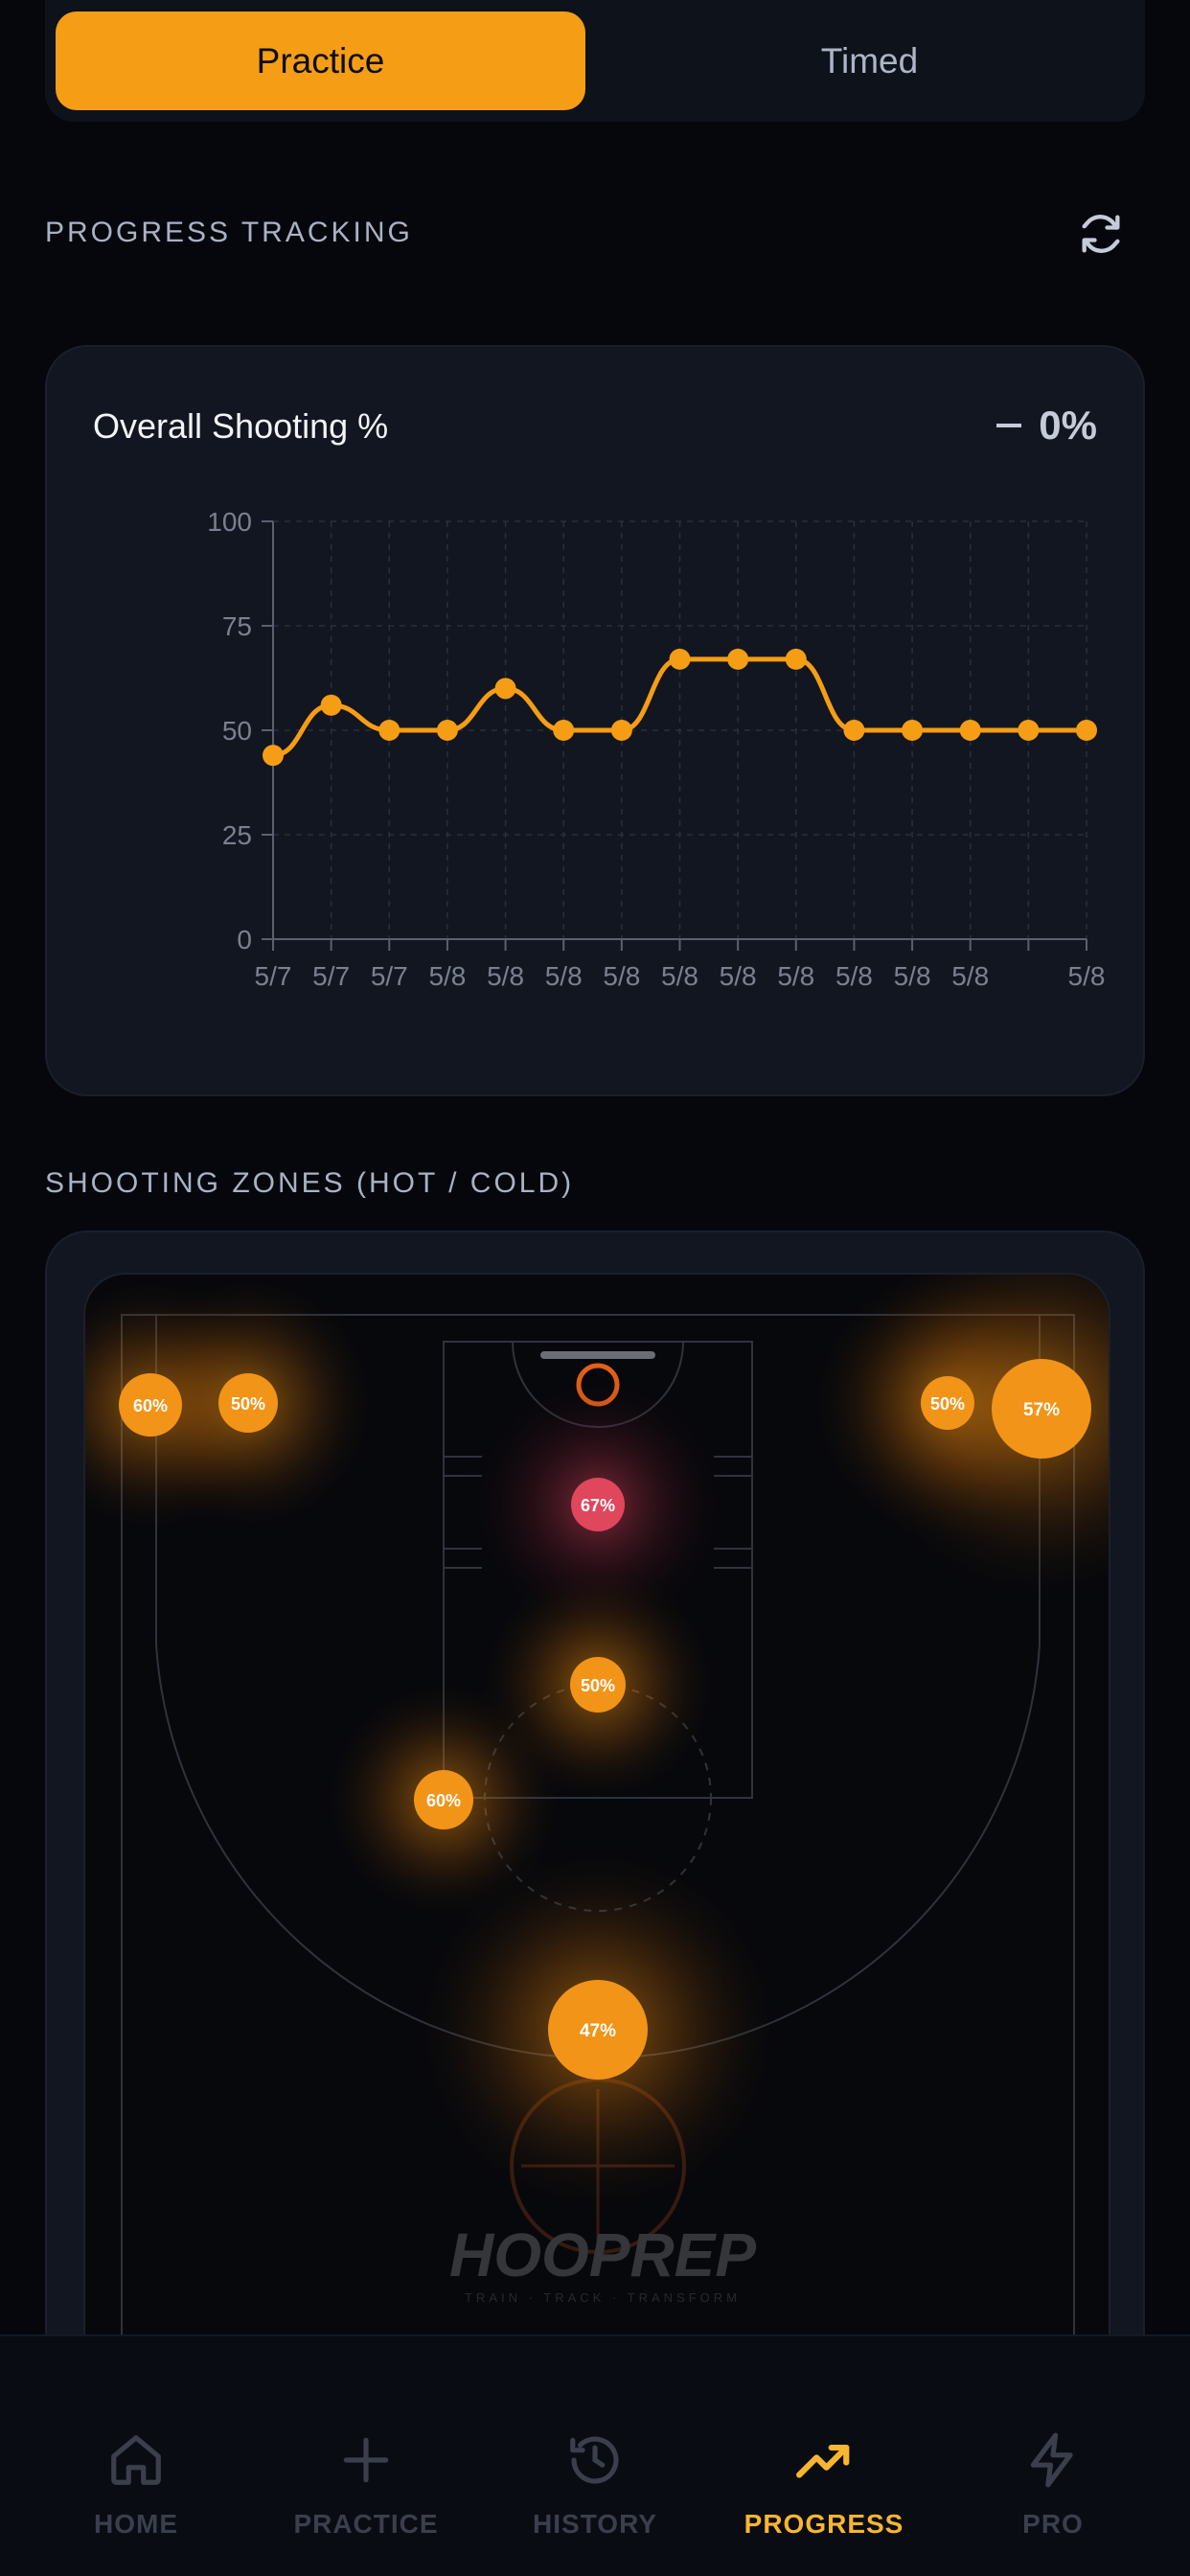  I want to click on zone-free-throw: 50%, so click(598, 1685).